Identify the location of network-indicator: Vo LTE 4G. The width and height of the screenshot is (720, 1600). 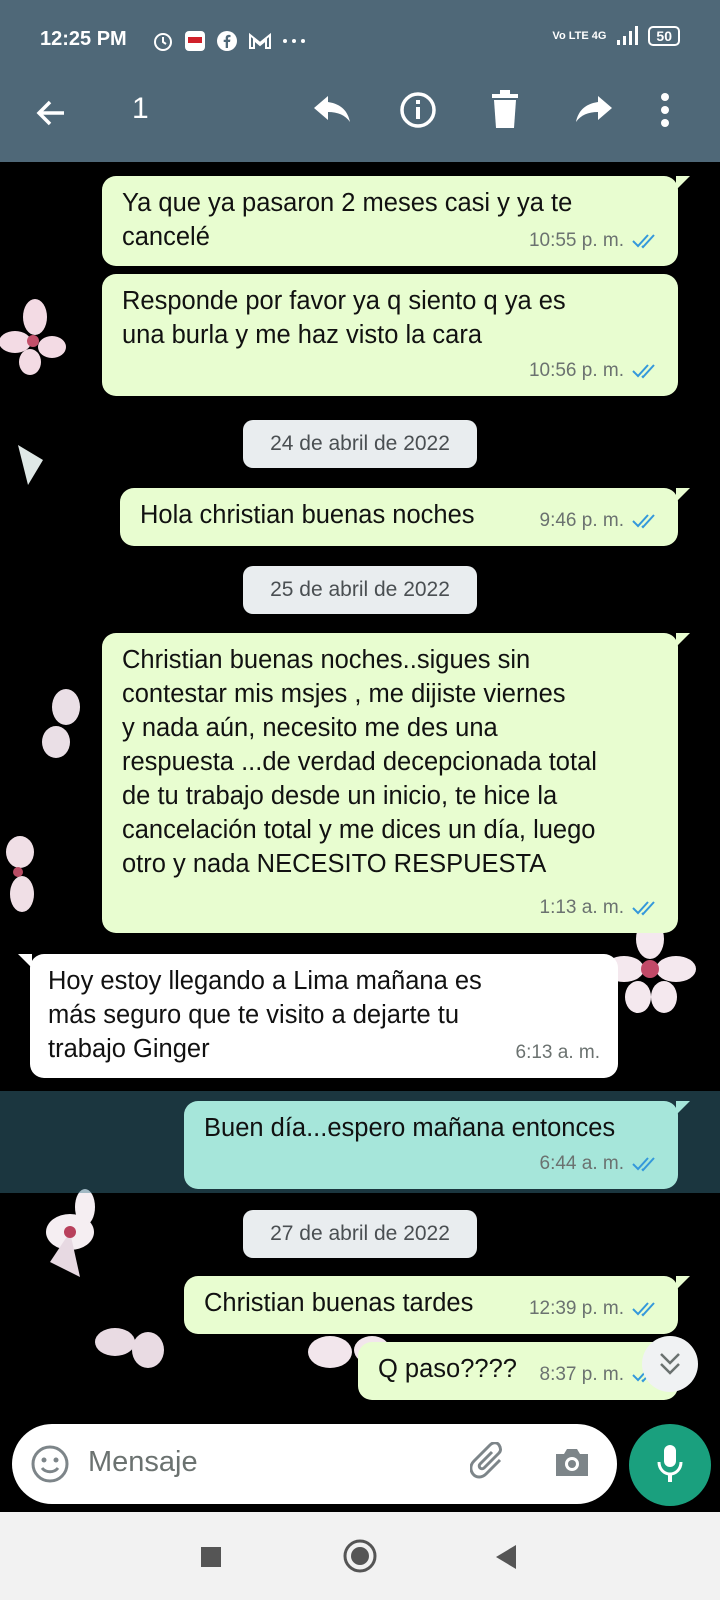
(579, 36).